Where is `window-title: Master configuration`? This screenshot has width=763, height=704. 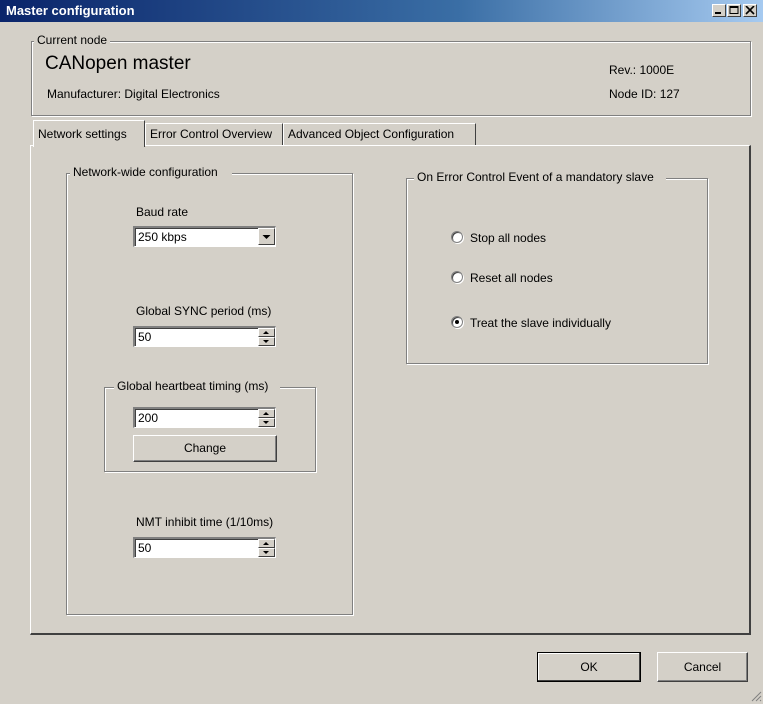 window-title: Master configuration is located at coordinates (70, 10).